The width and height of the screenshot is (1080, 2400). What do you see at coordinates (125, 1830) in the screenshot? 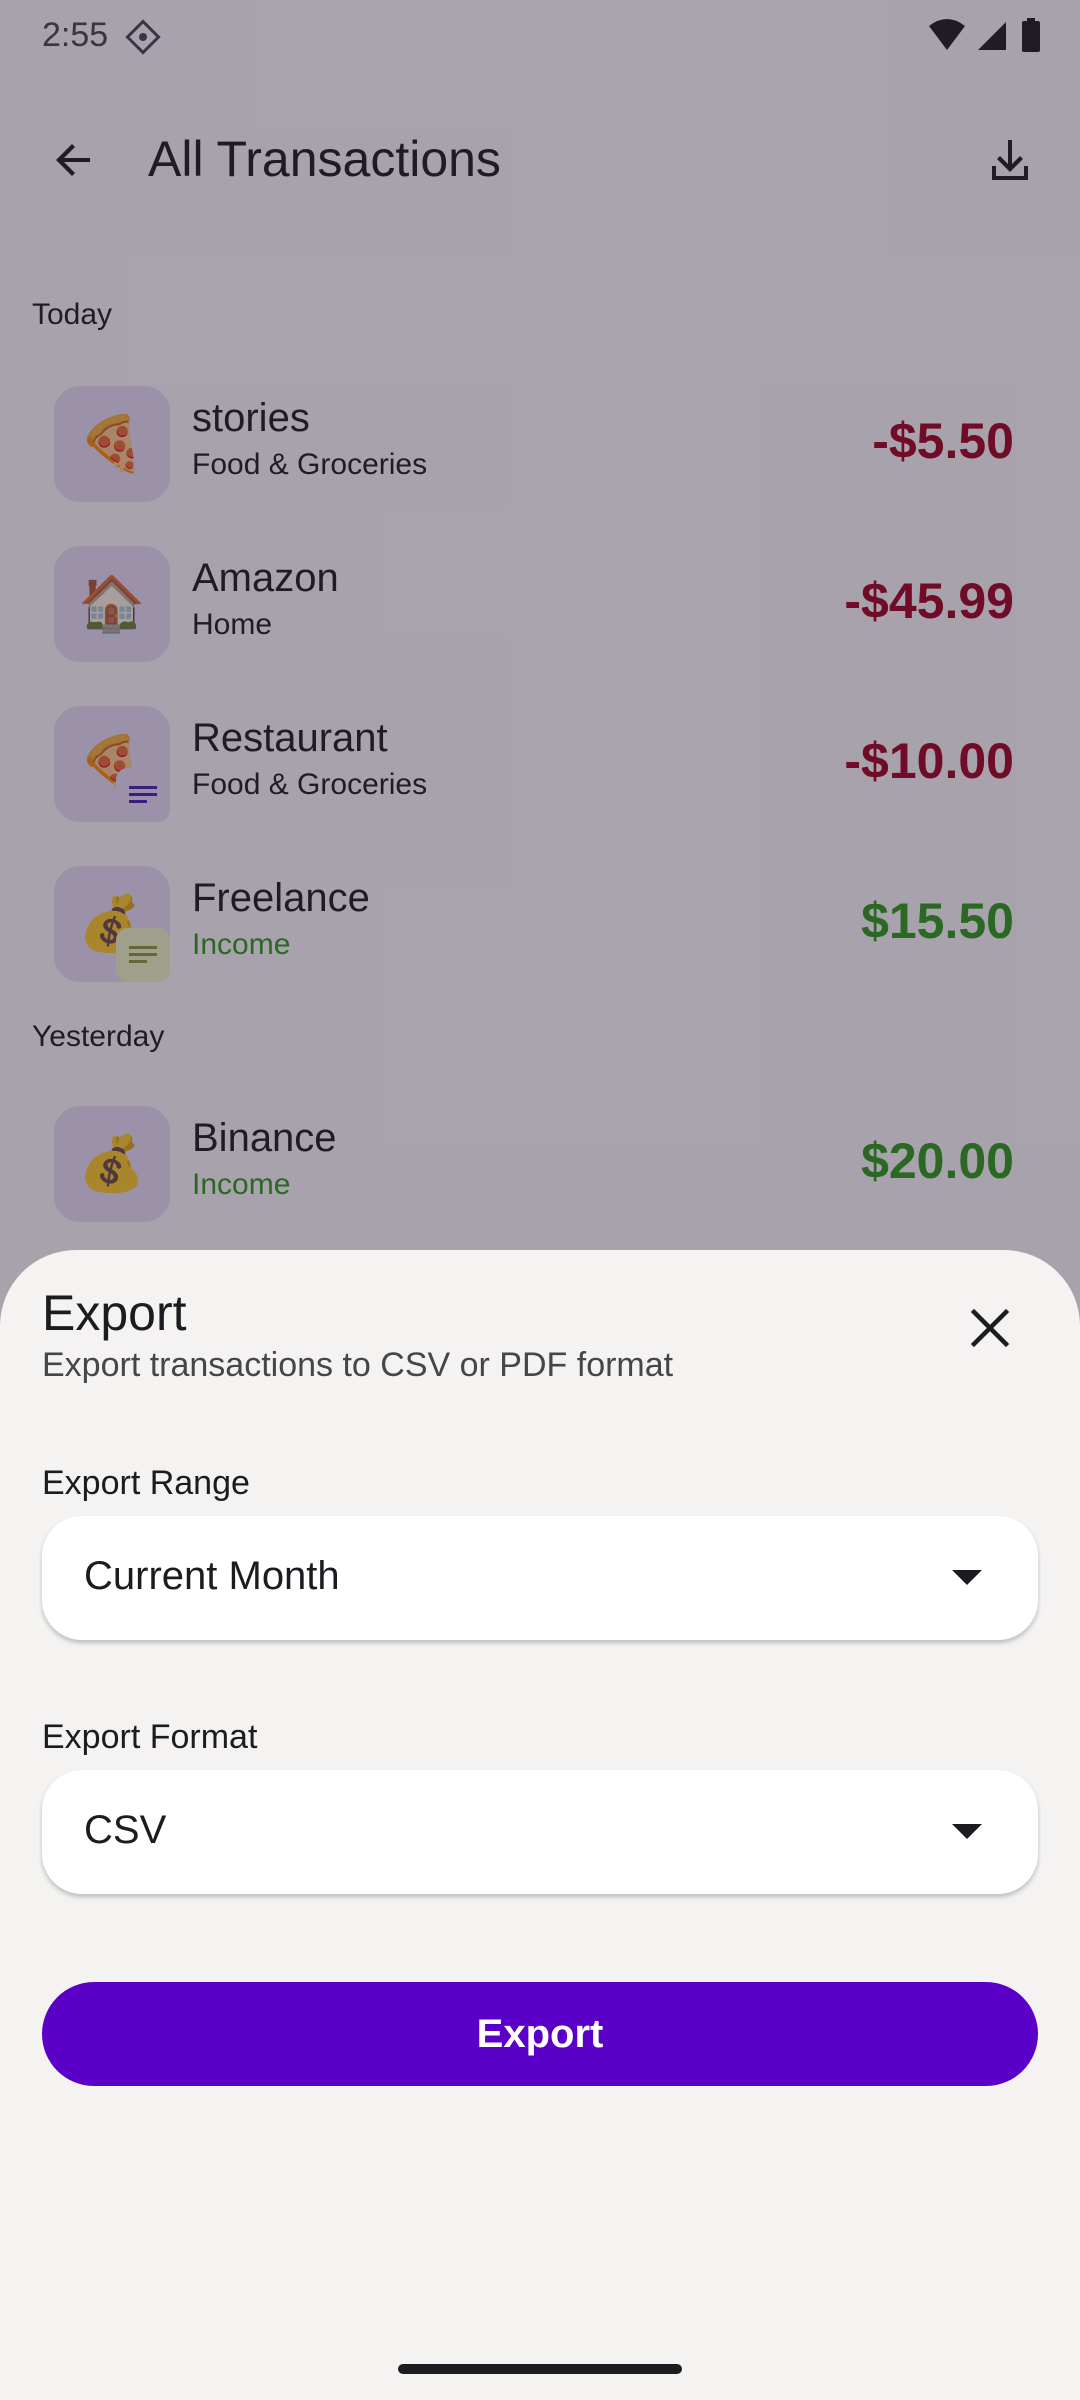
I see `export-format-value: CSV` at bounding box center [125, 1830].